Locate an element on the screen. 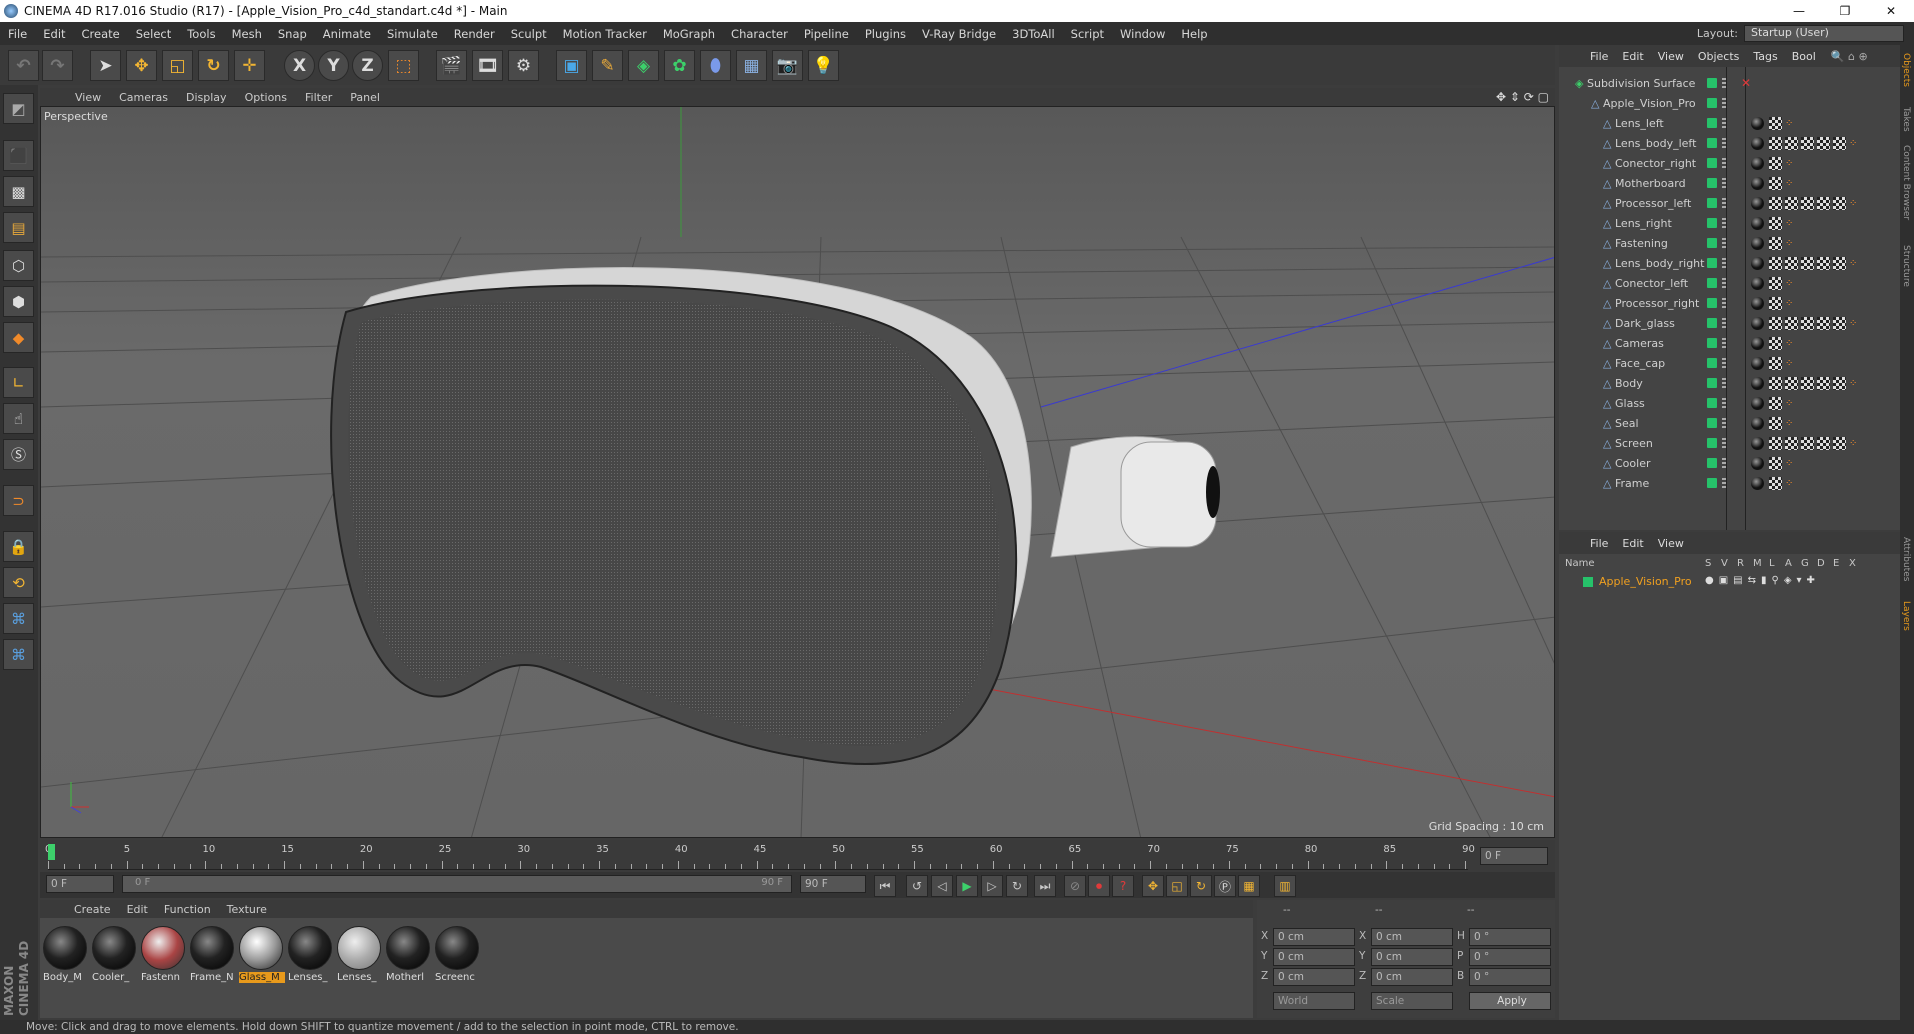 The width and height of the screenshot is (1914, 1034). tweak-mode-icon: ☝ is located at coordinates (18, 418).